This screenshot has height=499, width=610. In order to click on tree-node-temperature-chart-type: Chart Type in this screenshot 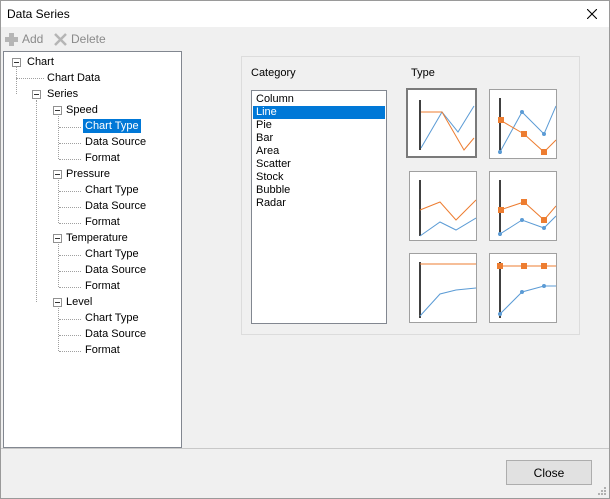, I will do `click(112, 254)`.